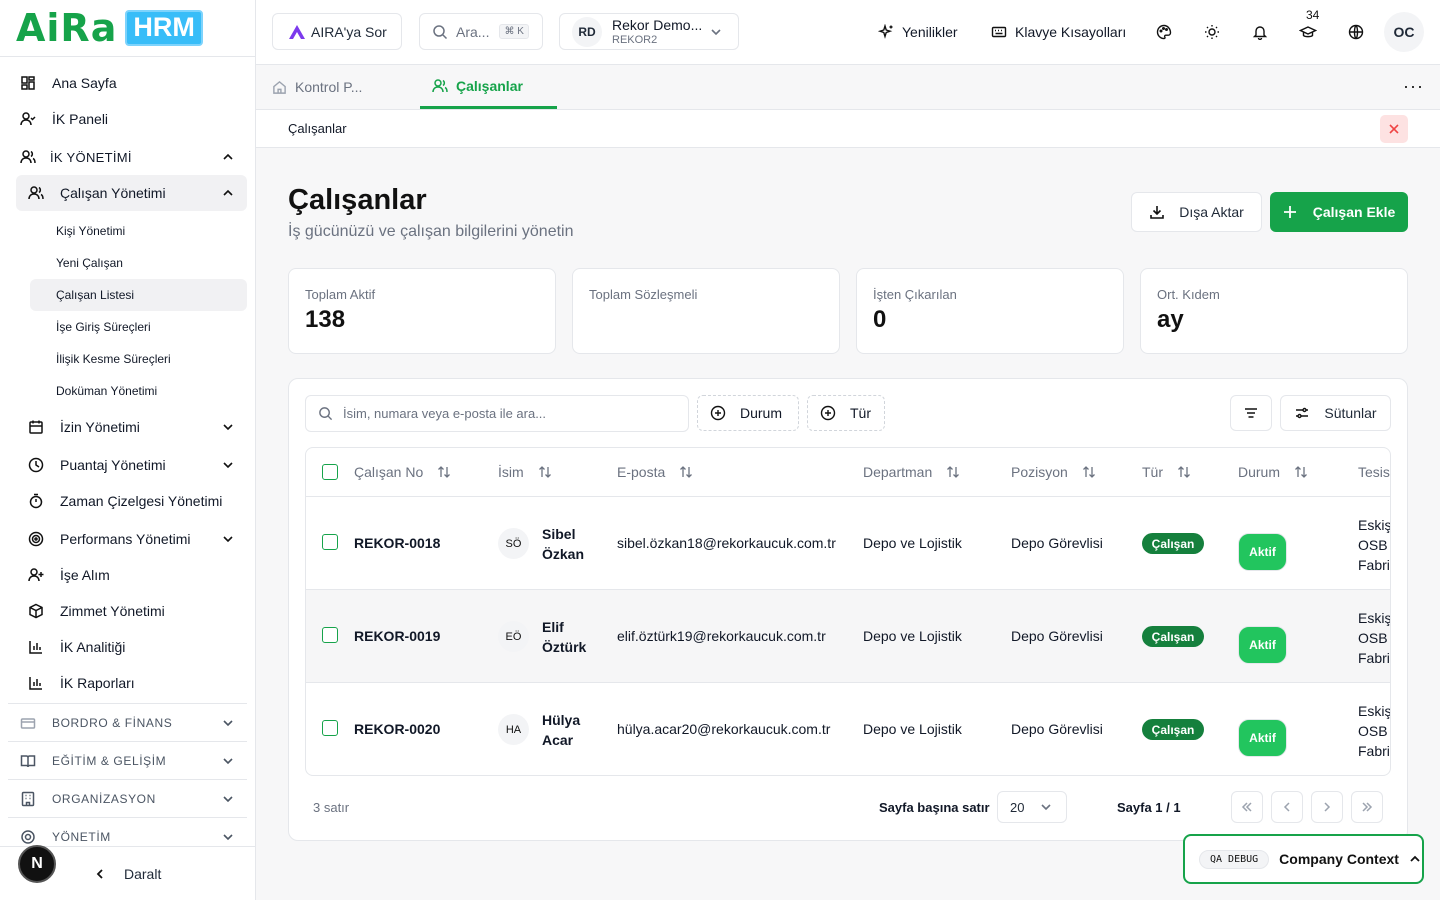  Describe the element at coordinates (104, 798) in the screenshot. I see `section-label: ORGANİZASYON` at that location.